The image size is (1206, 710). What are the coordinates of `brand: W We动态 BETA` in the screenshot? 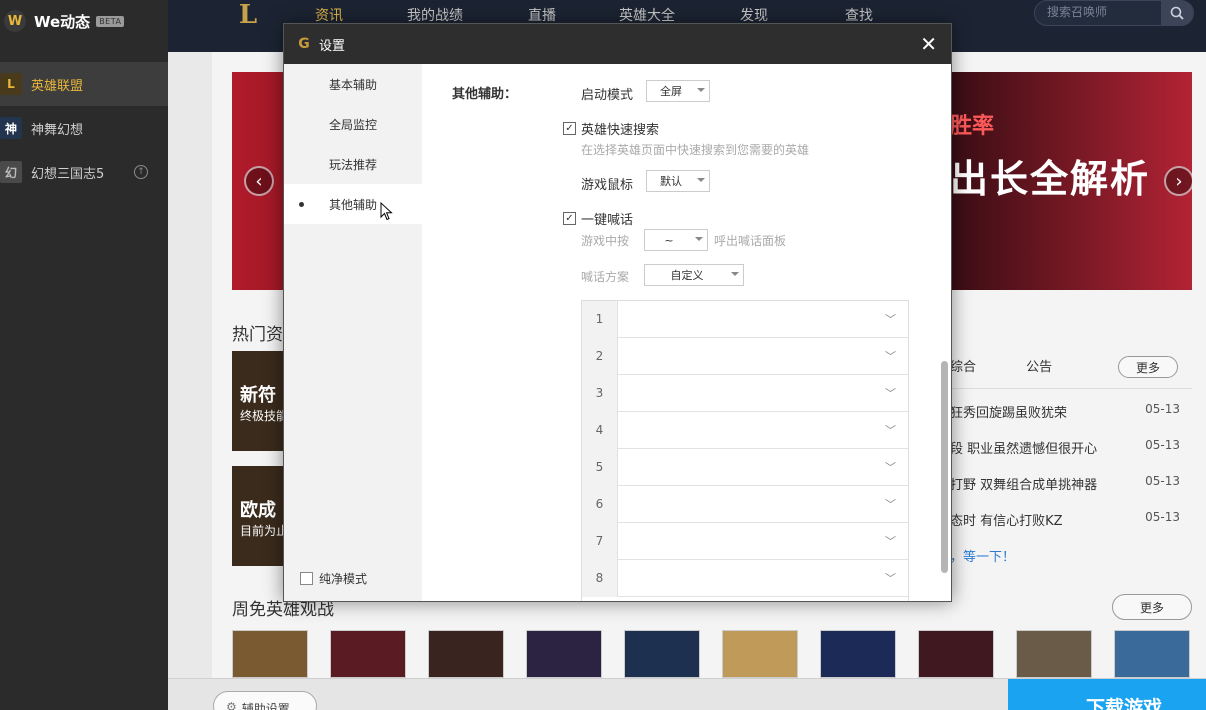 It's located at (84, 21).